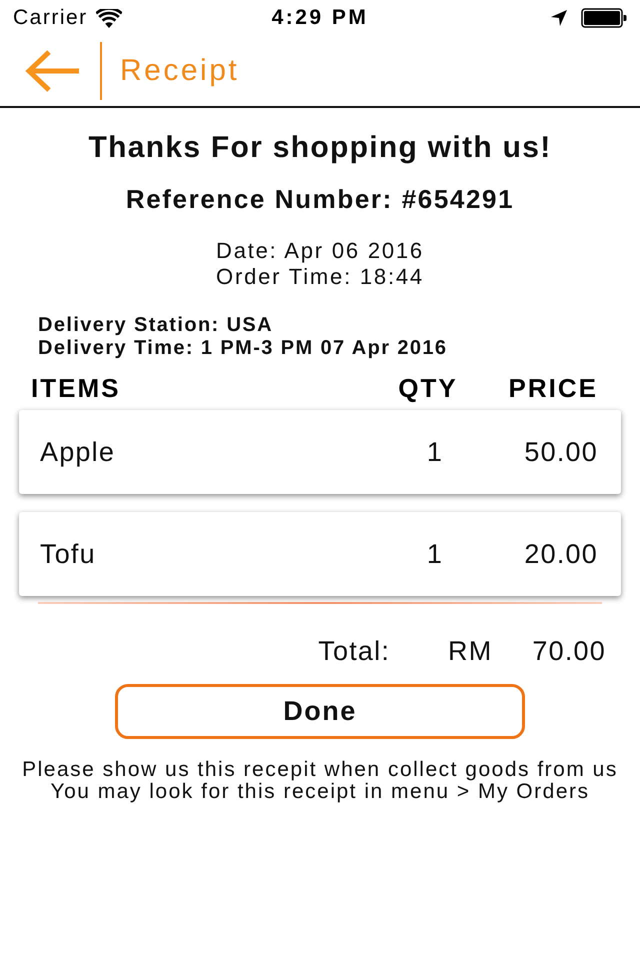 The width and height of the screenshot is (640, 960). Describe the element at coordinates (559, 18) in the screenshot. I see `location-arrow-icon` at that location.